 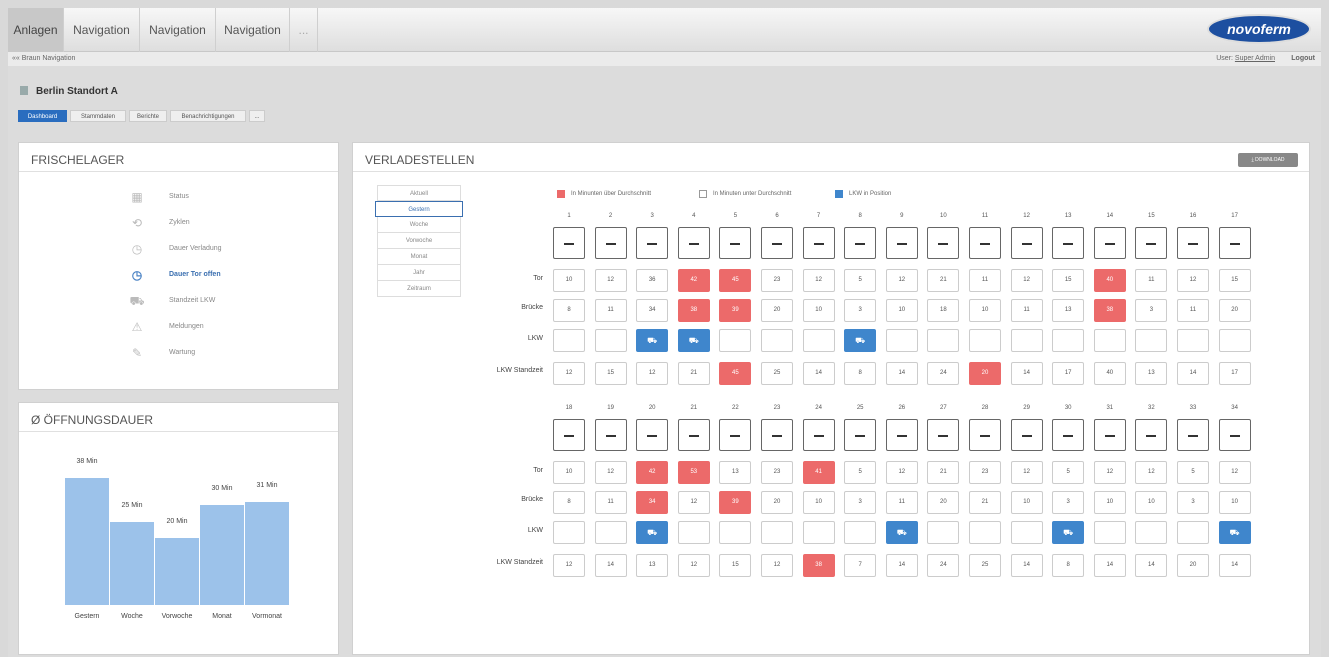 I want to click on bruecke-cell: 34, so click(x=652, y=502).